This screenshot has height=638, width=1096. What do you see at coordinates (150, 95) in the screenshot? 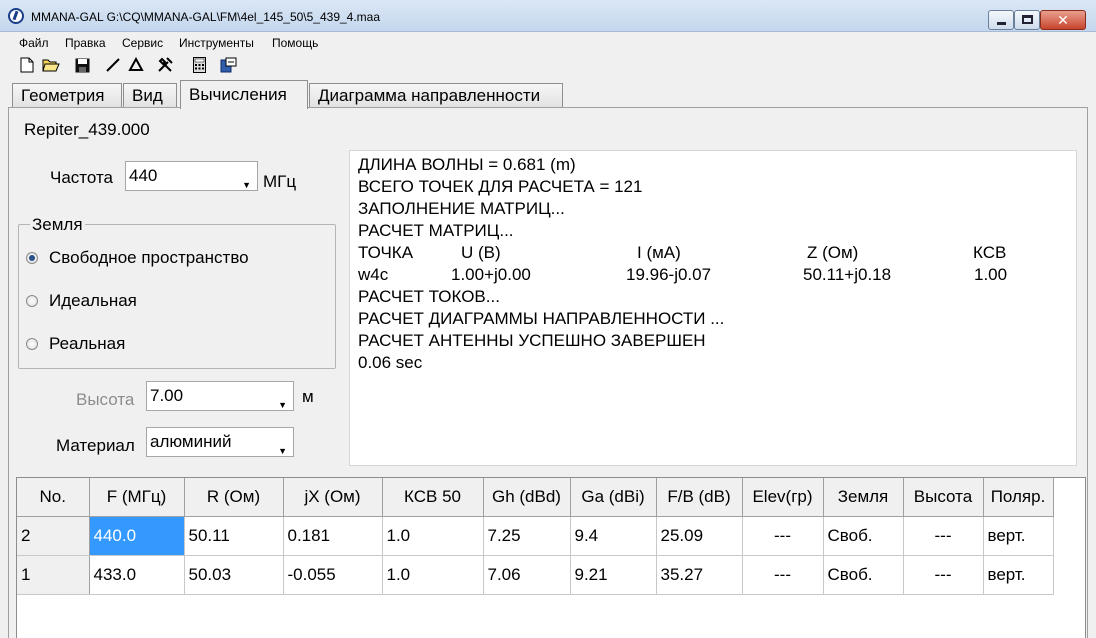
I see `tab-view: Вид` at bounding box center [150, 95].